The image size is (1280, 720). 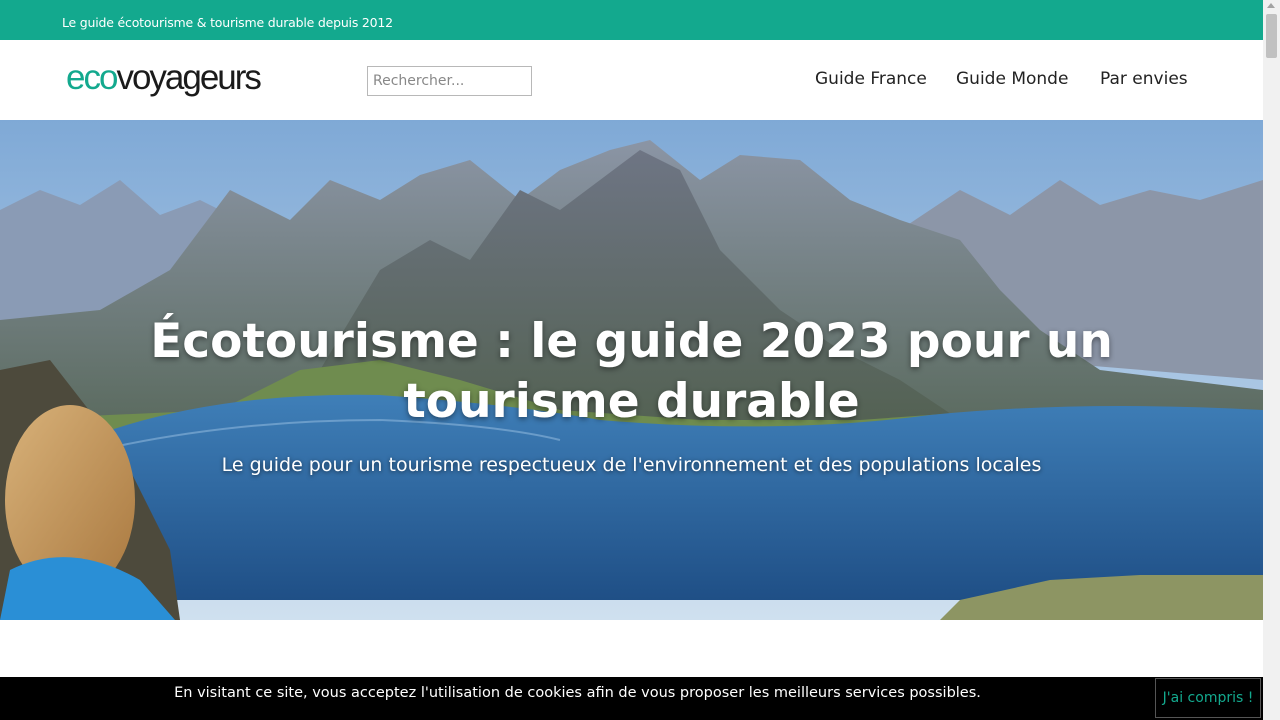 I want to click on scrollbar-thumb, so click(x=1271, y=36).